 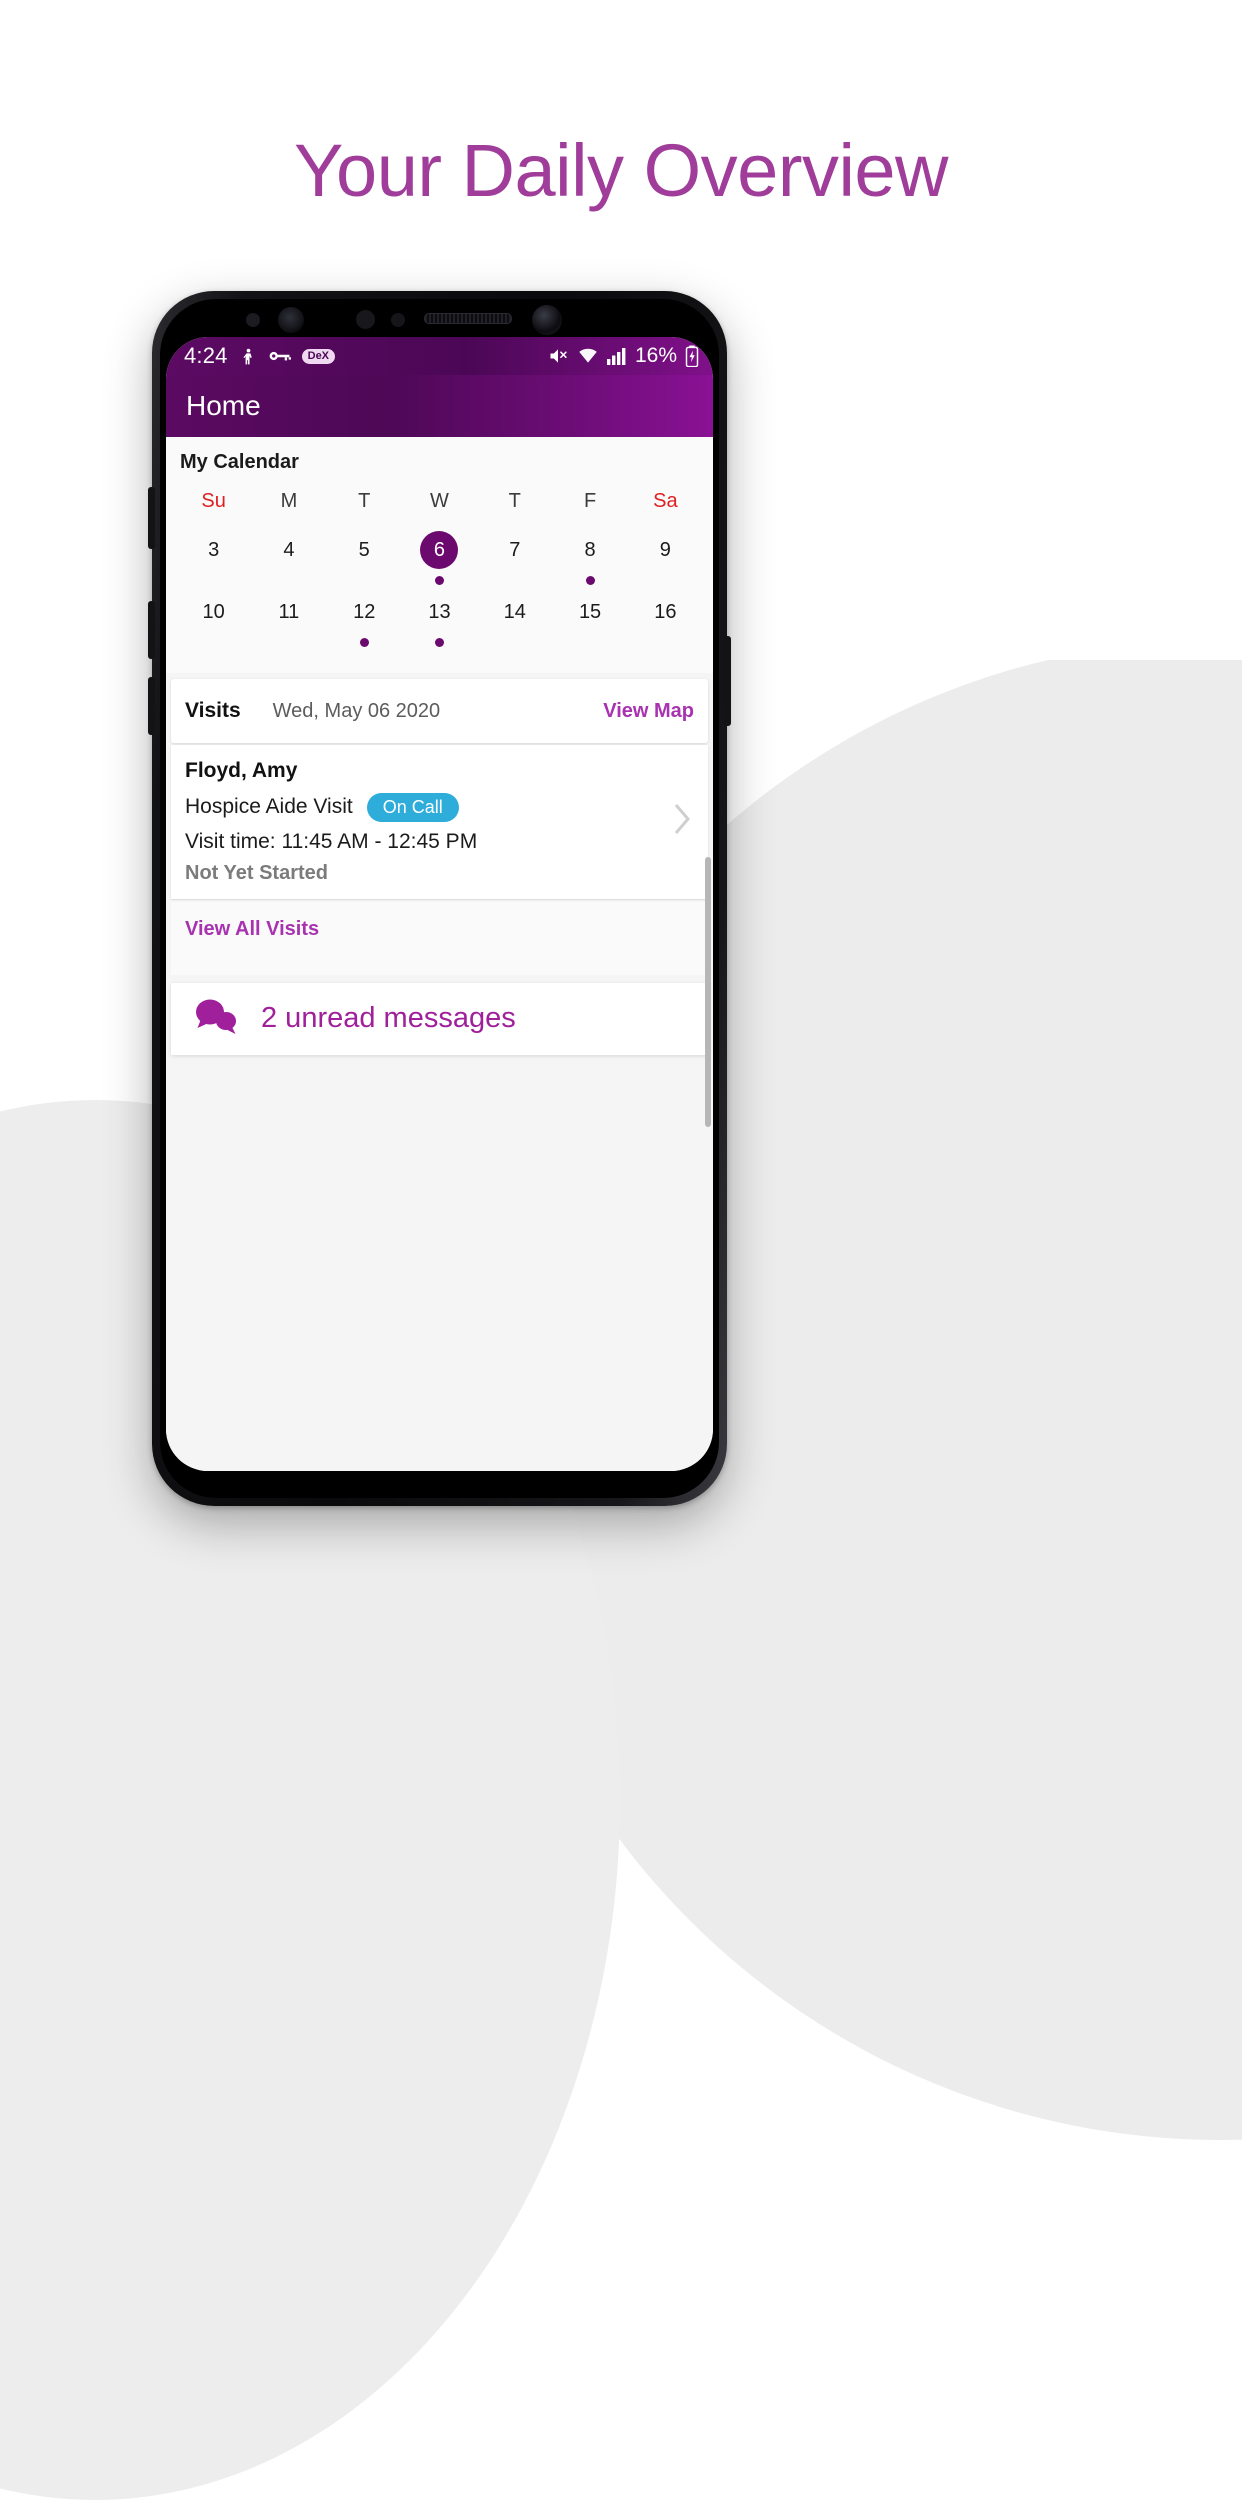 What do you see at coordinates (547, 320) in the screenshot?
I see `front-camera-icon` at bounding box center [547, 320].